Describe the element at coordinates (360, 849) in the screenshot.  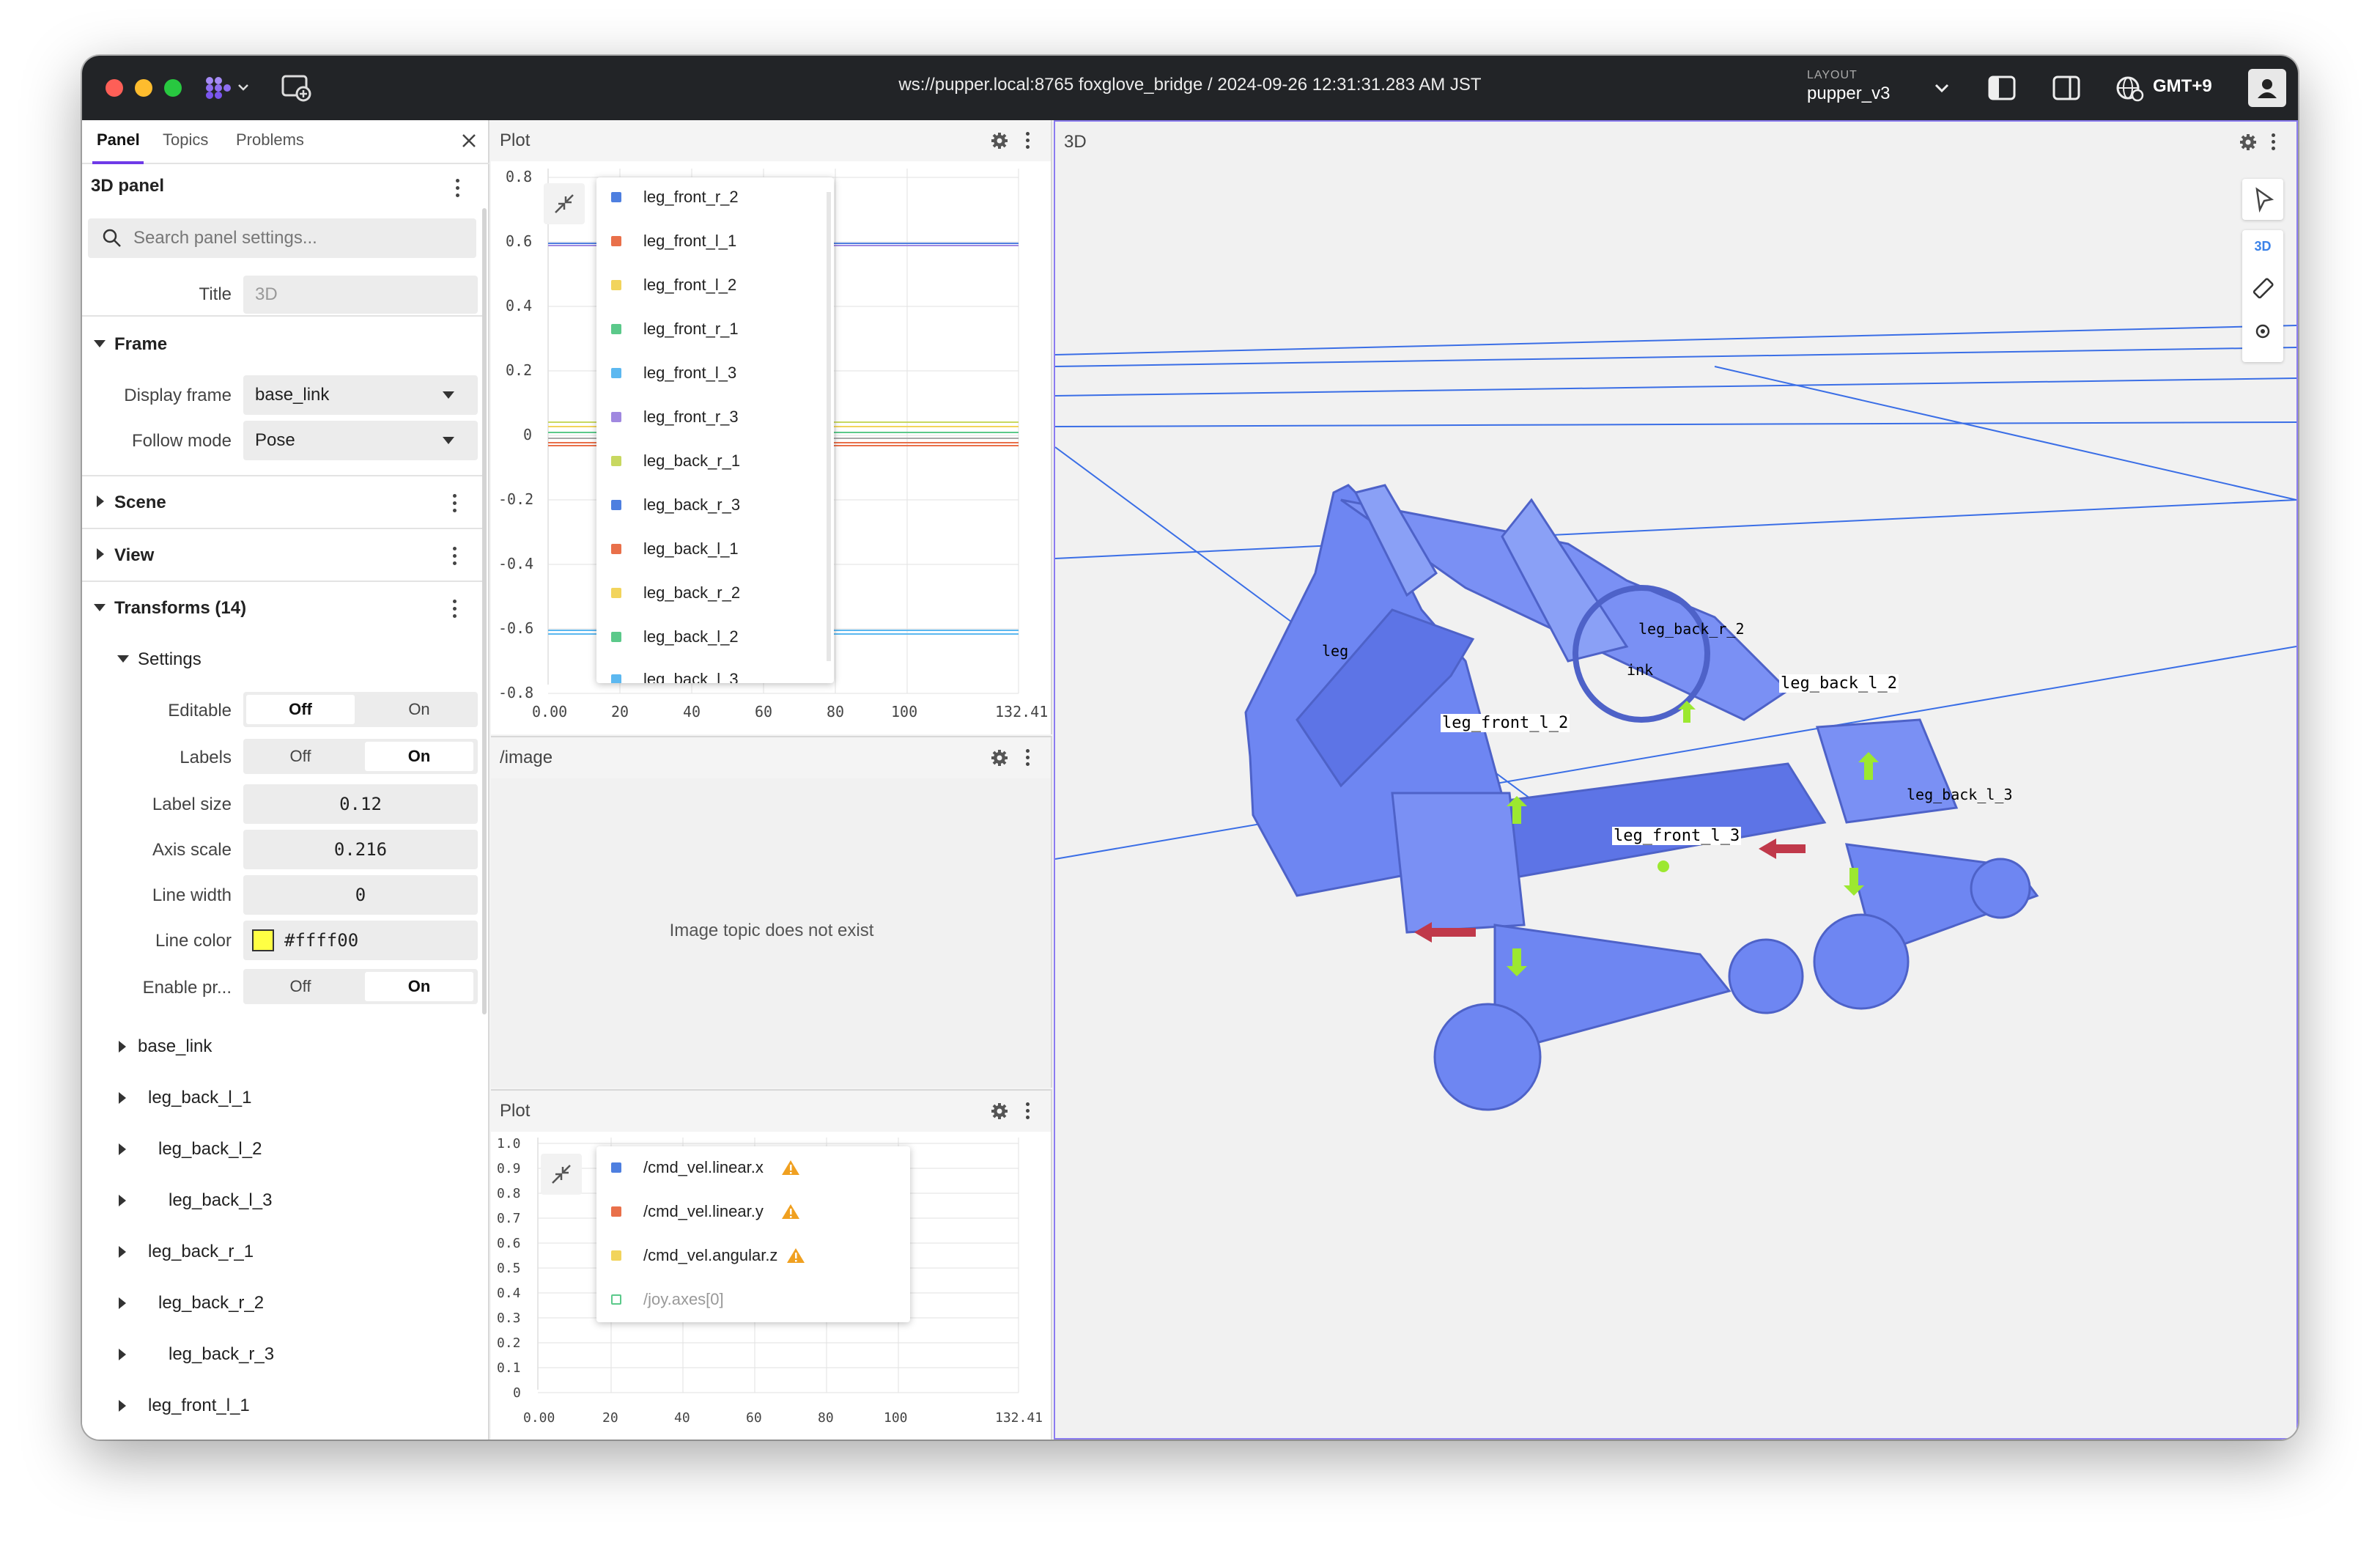
I see `axis-scale-input: 0.216` at that location.